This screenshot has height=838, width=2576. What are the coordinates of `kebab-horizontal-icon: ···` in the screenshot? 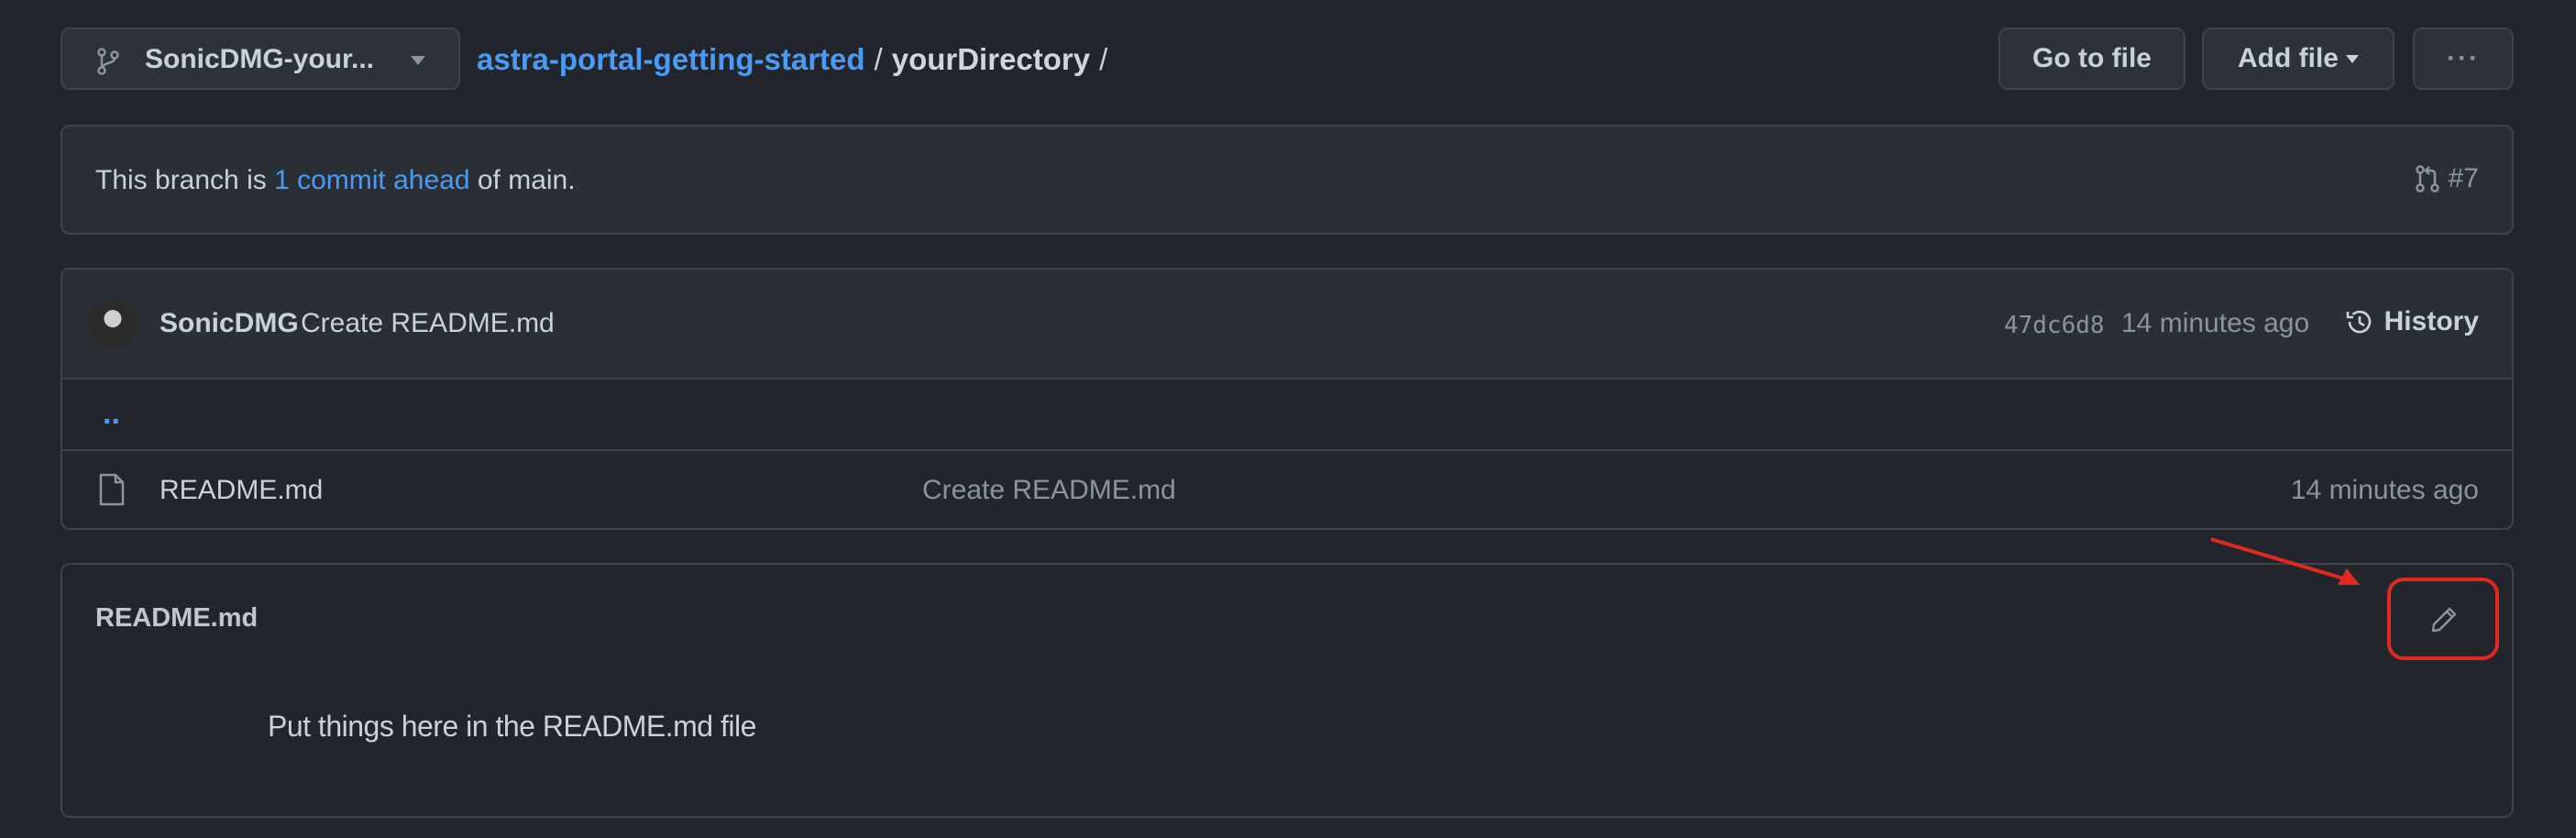 It's located at (2463, 58).